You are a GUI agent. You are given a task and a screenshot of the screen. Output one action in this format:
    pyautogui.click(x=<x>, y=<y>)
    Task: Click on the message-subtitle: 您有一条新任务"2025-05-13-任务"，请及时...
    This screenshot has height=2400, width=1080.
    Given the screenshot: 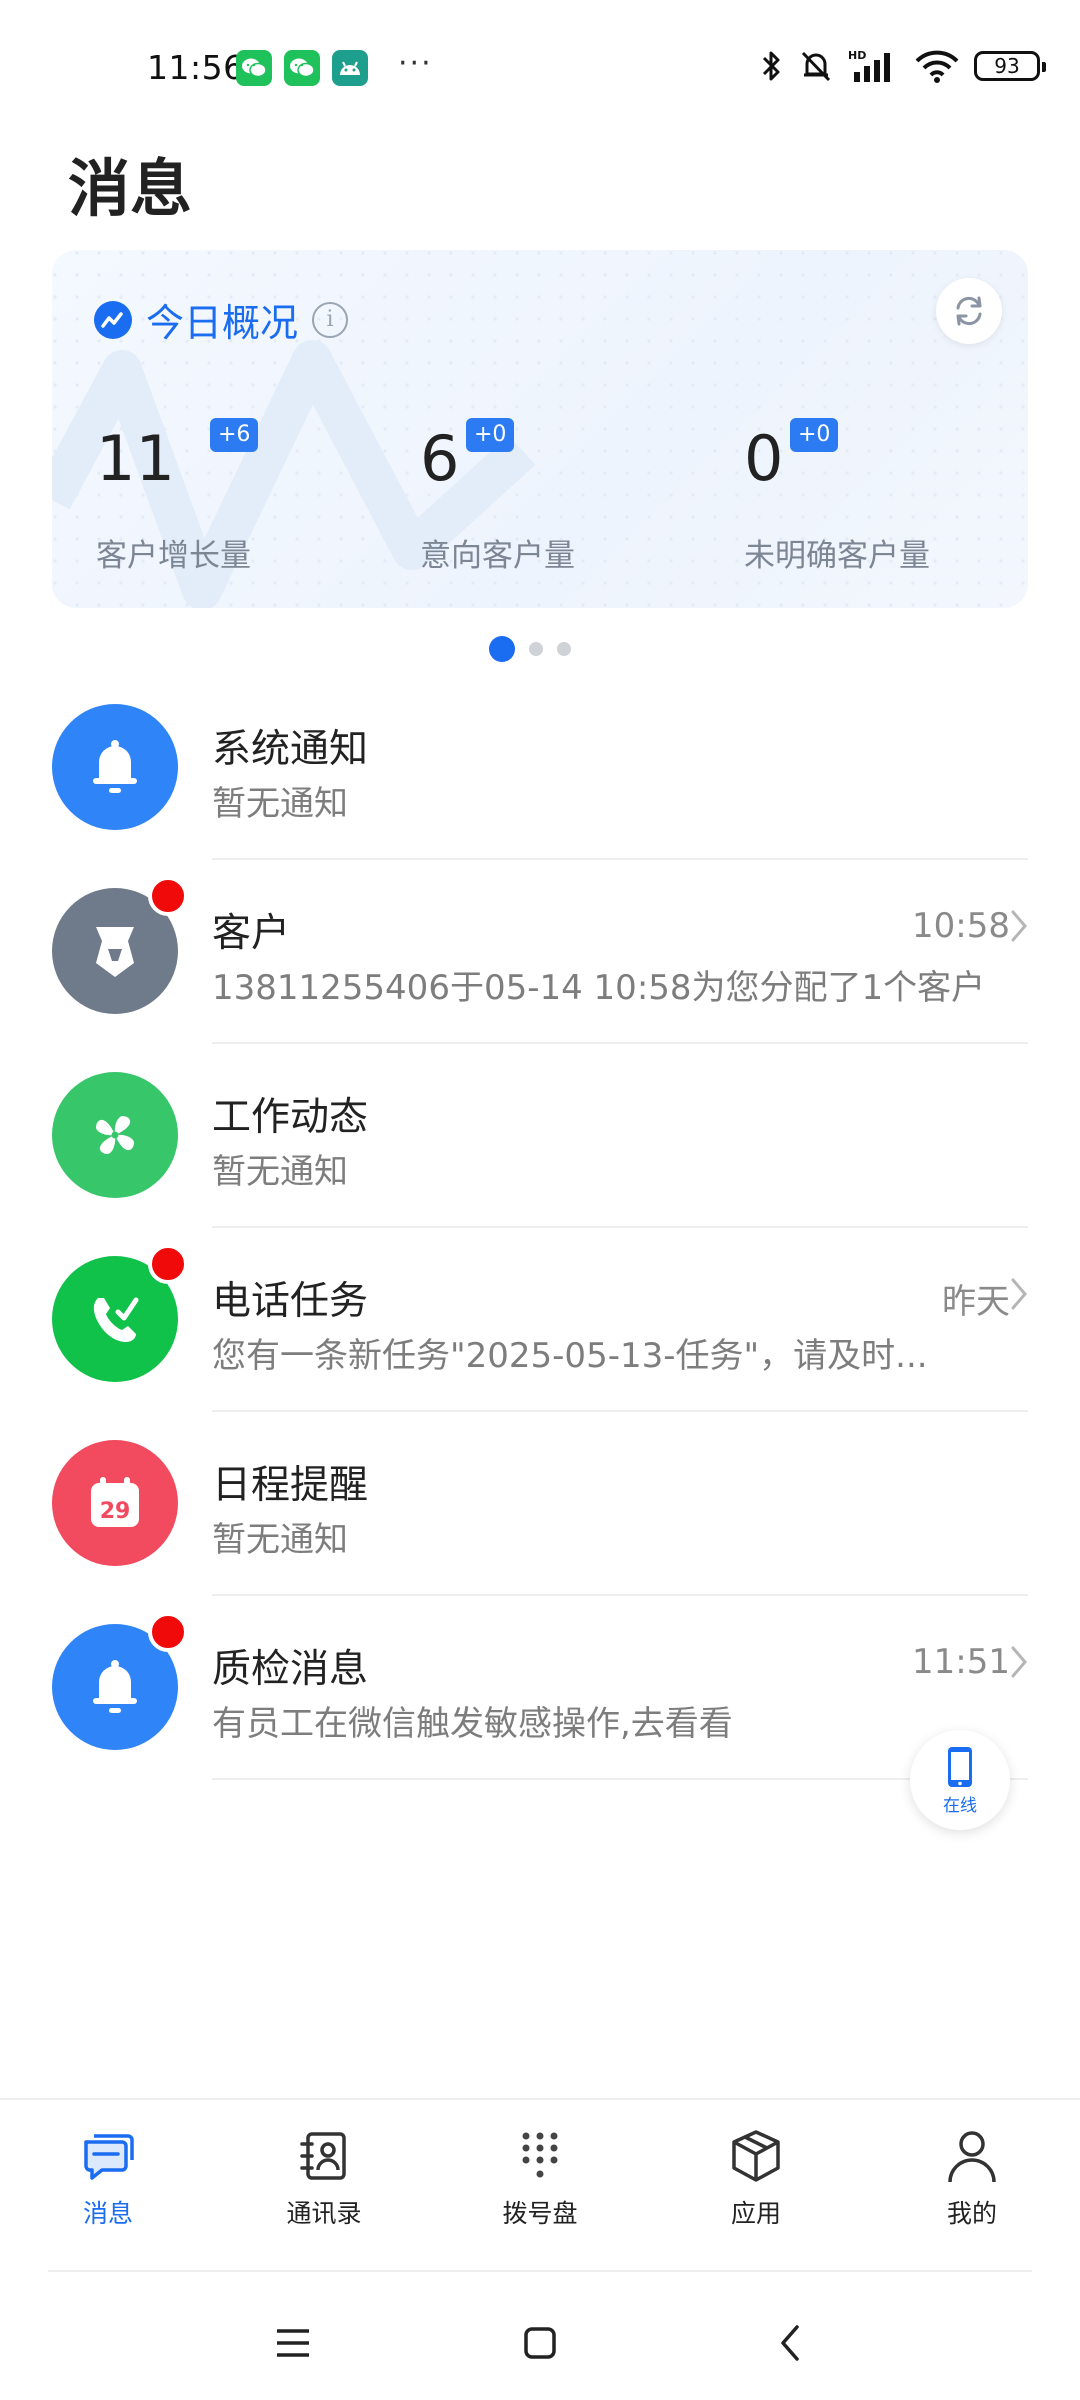 What is the action you would take?
    pyautogui.click(x=570, y=1356)
    